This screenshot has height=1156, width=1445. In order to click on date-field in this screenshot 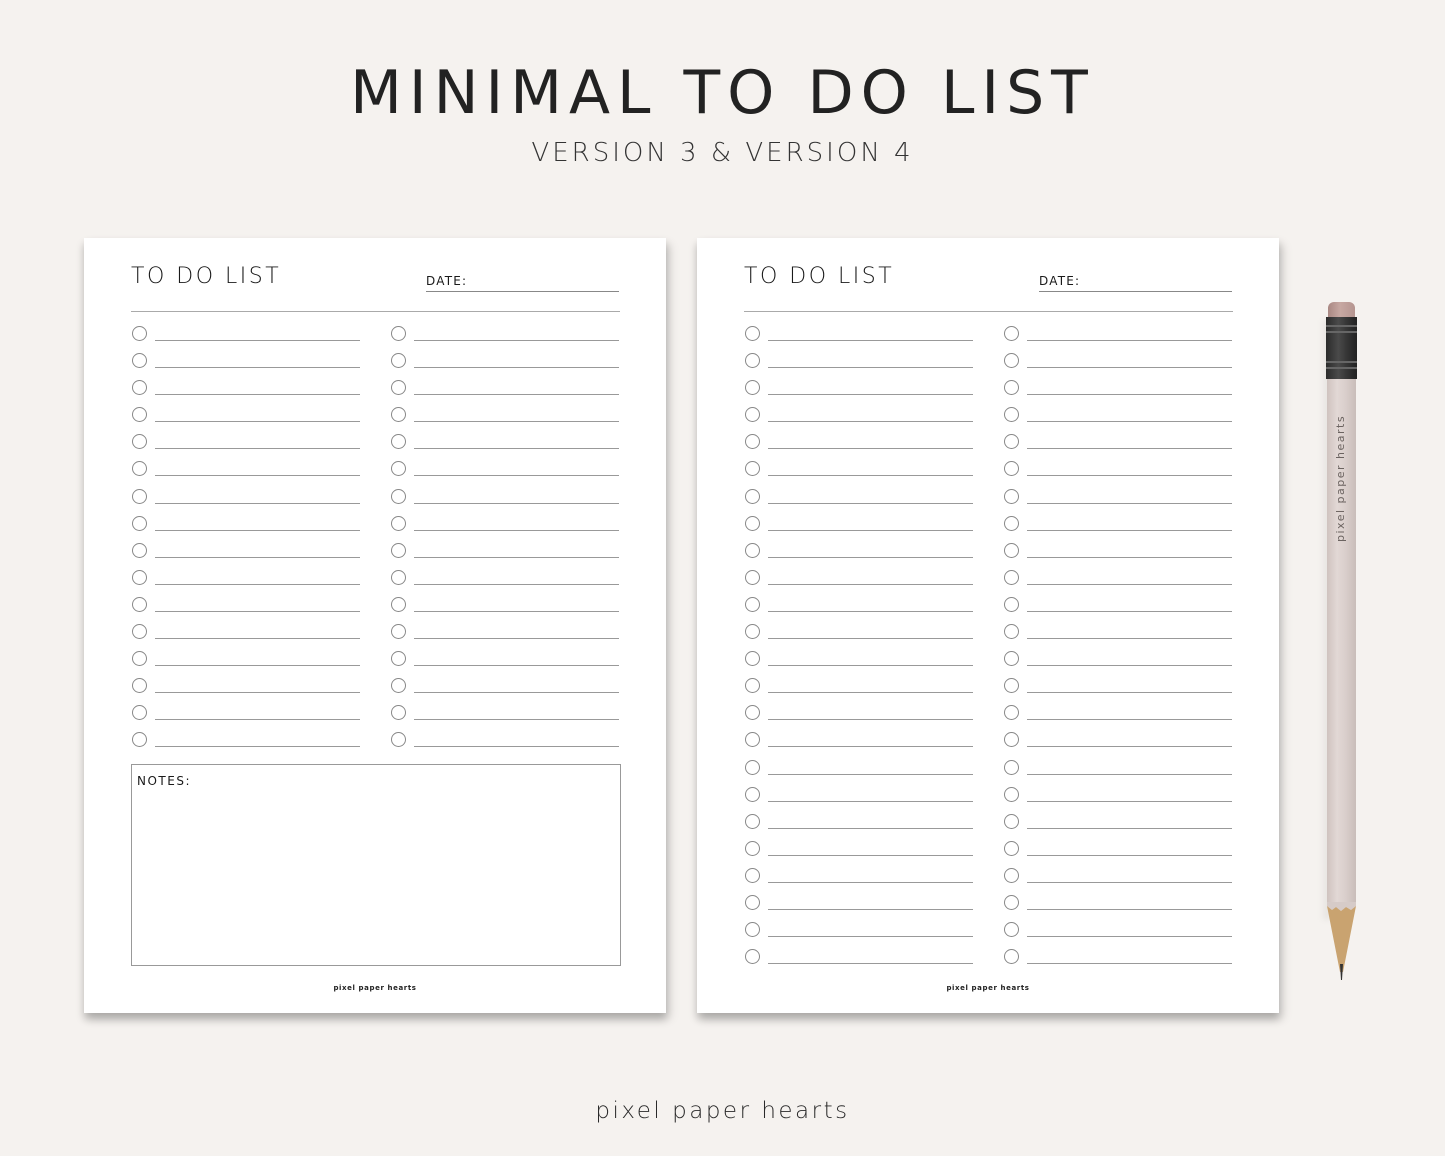, I will do `click(1135, 291)`.